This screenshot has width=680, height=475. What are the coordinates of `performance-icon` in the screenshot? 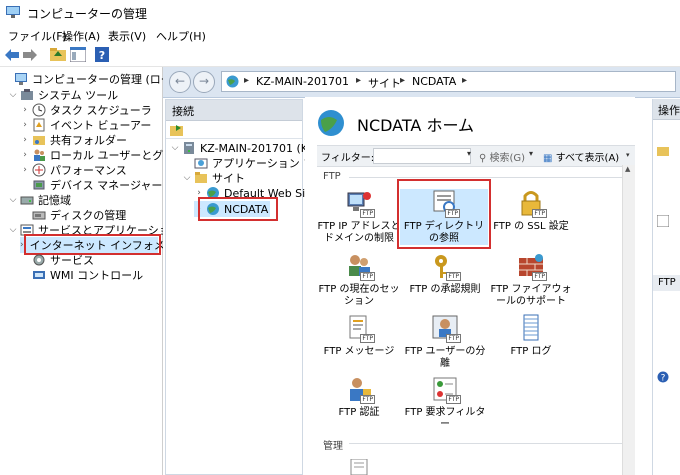 It's located at (39, 170).